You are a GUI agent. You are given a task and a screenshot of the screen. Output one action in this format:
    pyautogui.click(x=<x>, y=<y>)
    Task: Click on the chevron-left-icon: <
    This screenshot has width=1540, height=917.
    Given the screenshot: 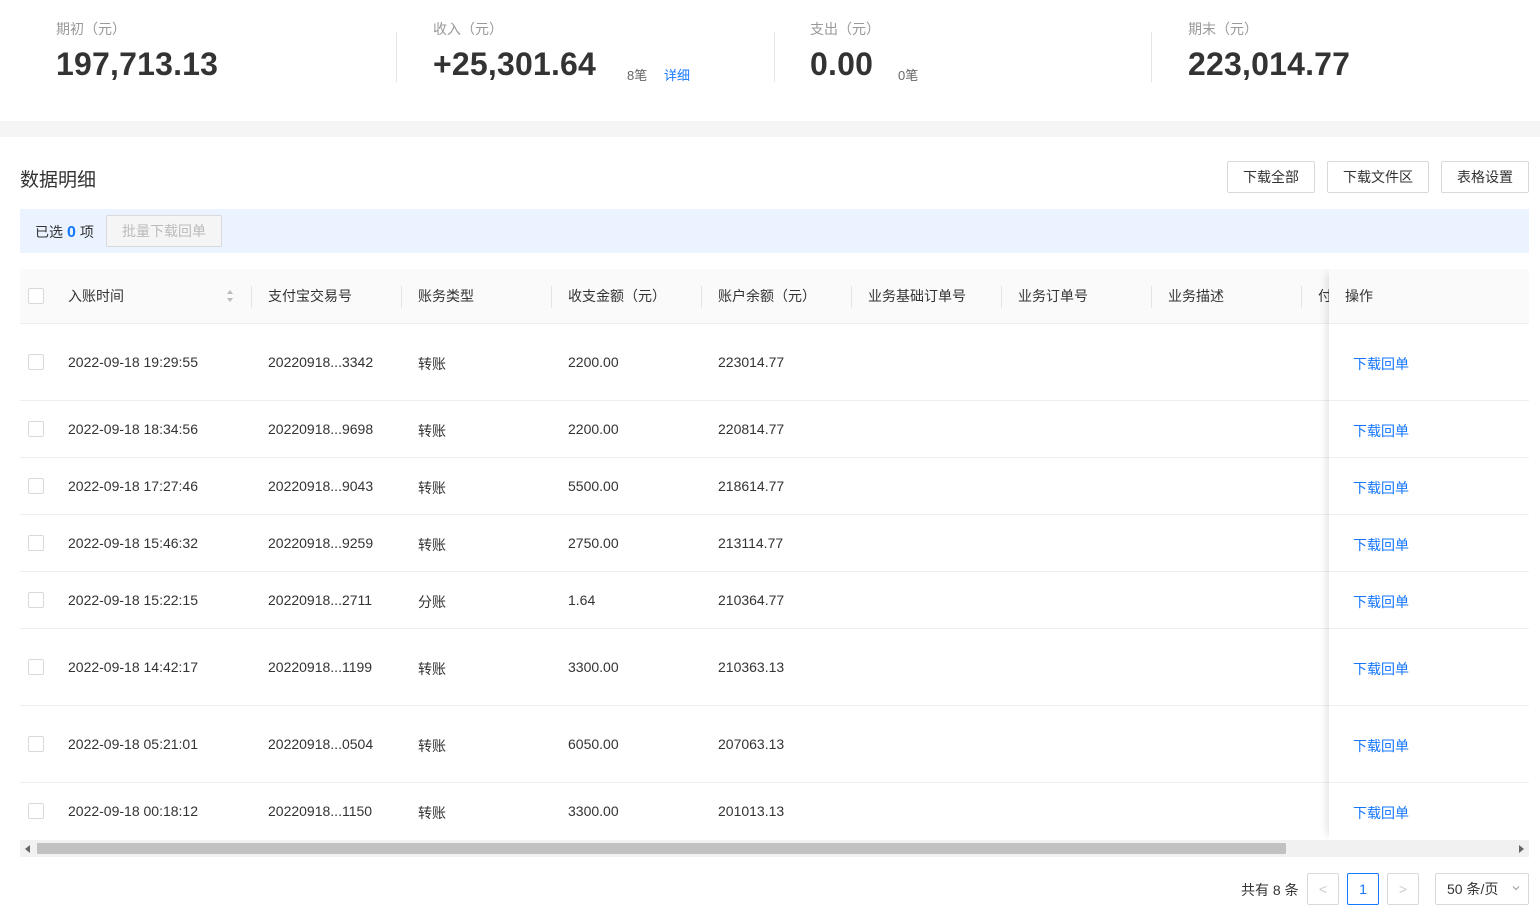 What is the action you would take?
    pyautogui.click(x=1323, y=889)
    